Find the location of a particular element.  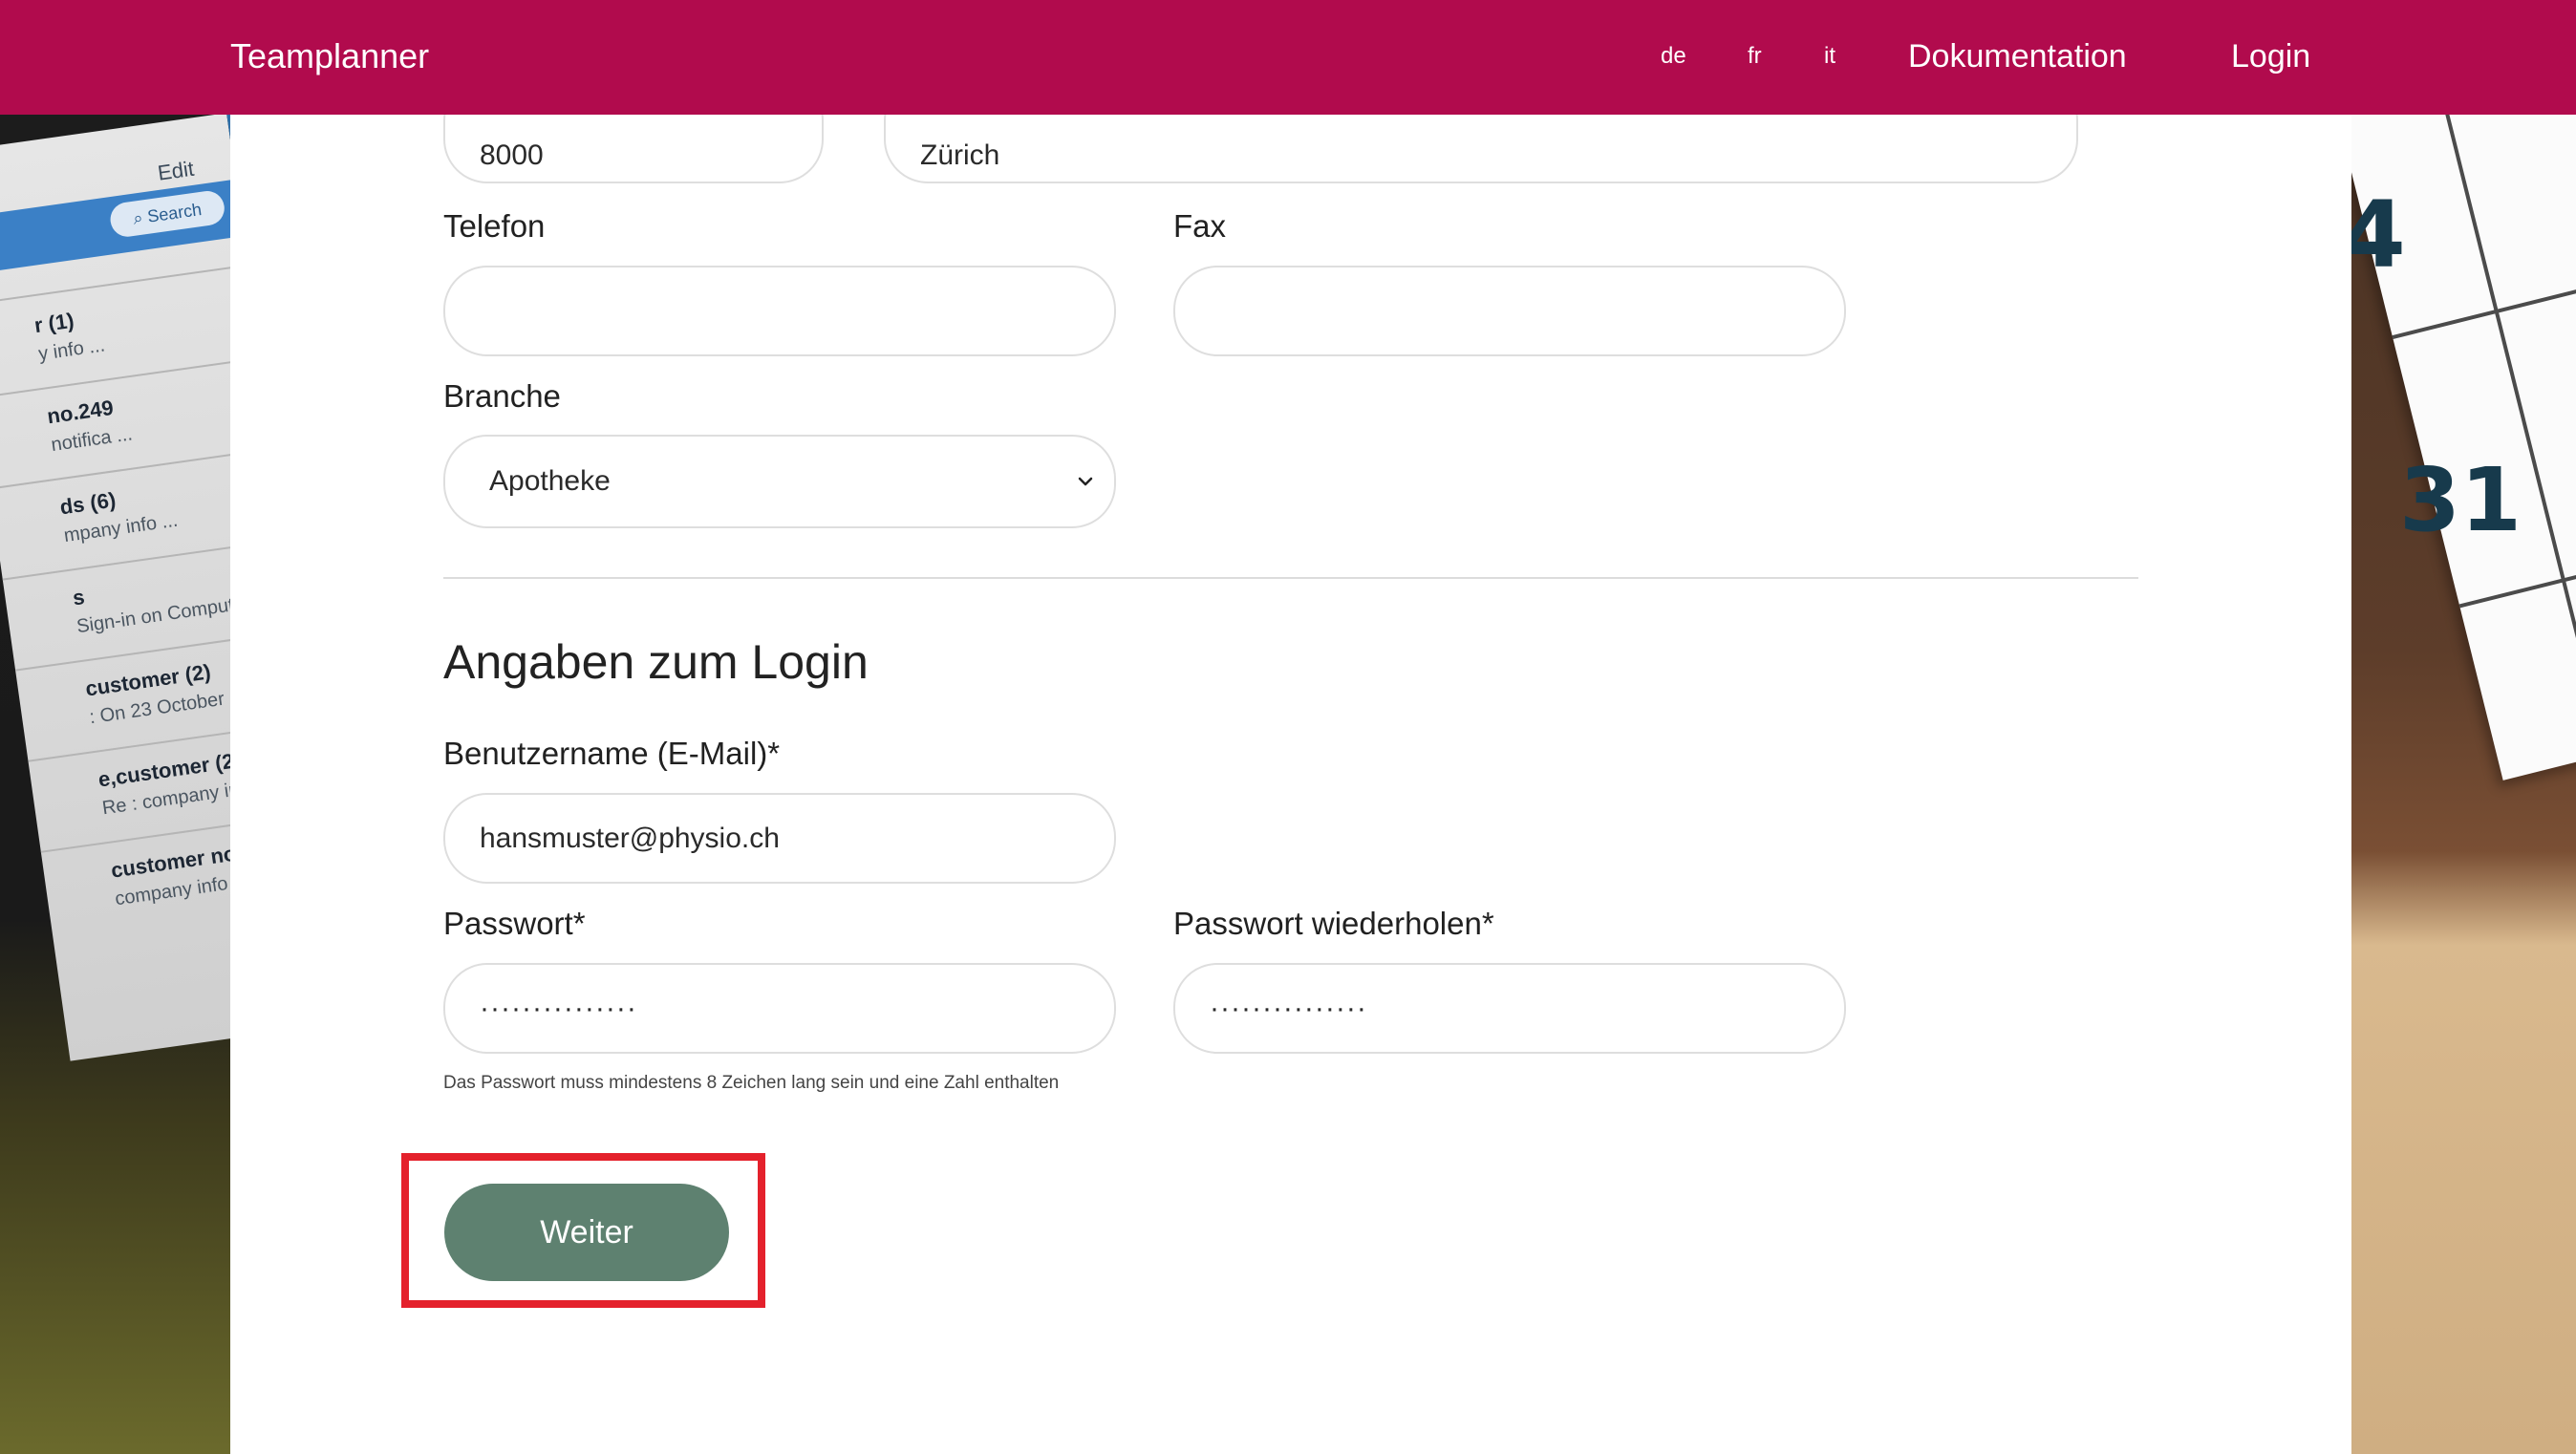

phone-field is located at coordinates (779, 311).